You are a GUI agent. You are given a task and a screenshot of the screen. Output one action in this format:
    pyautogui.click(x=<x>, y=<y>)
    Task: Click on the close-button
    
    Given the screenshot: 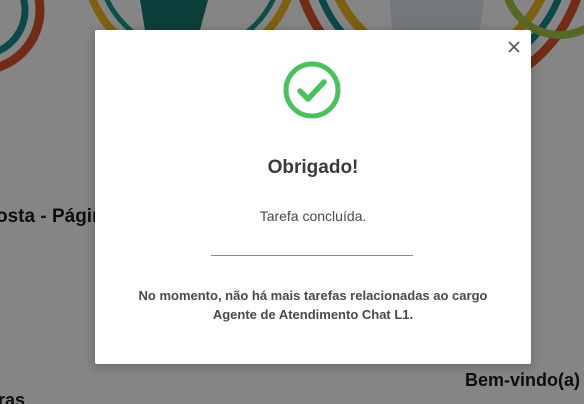 What is the action you would take?
    pyautogui.click(x=514, y=47)
    